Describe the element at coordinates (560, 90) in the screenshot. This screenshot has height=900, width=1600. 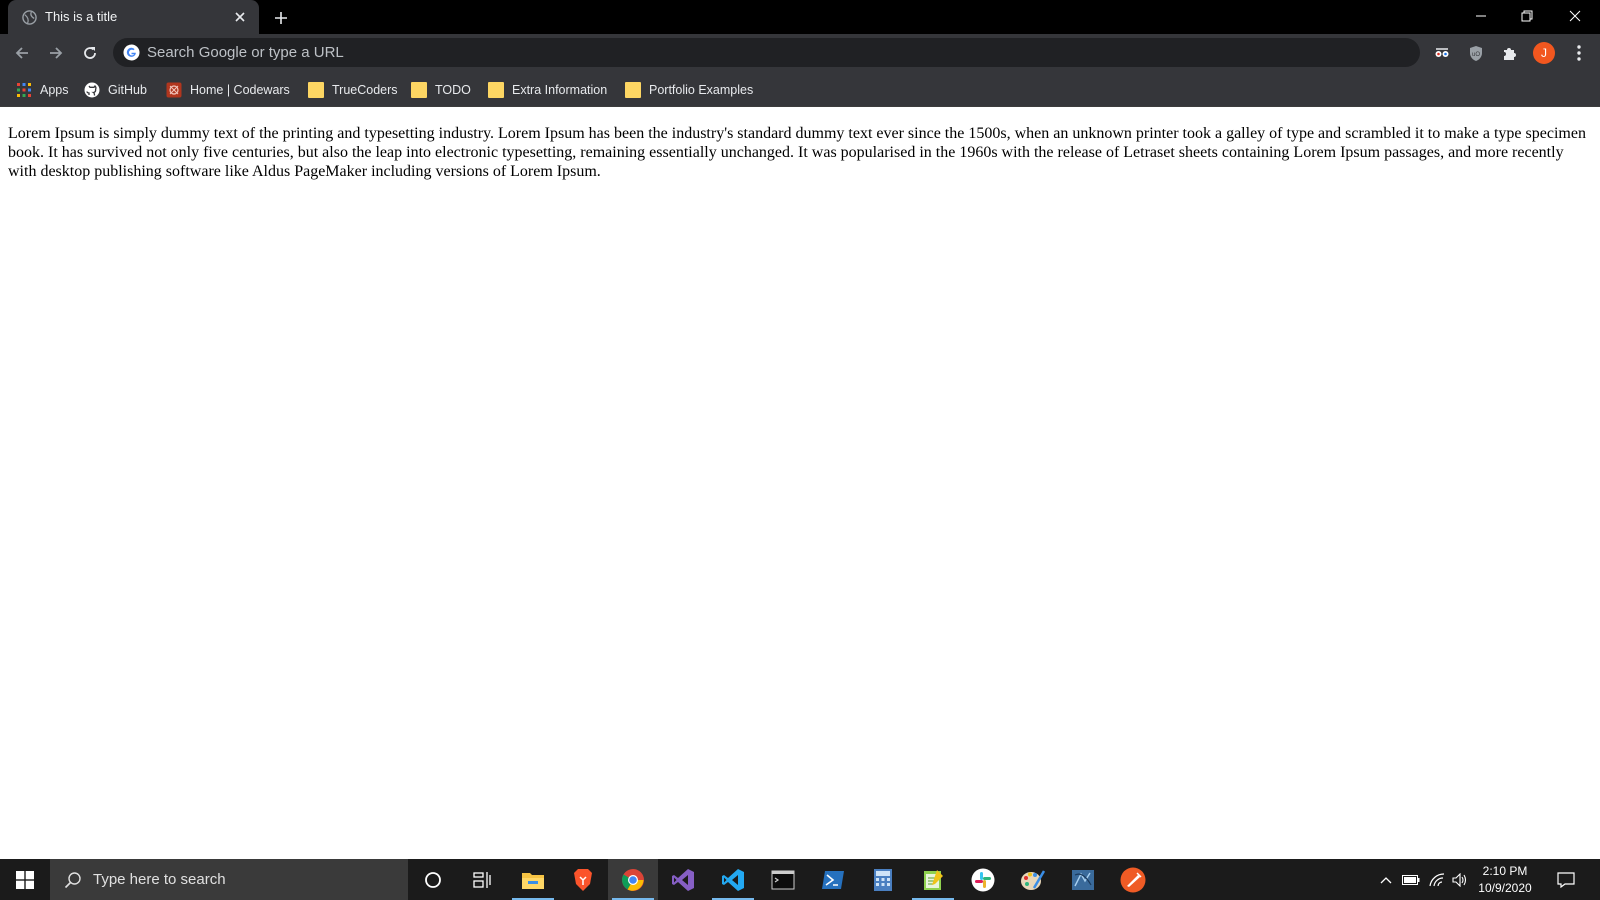
I see `bookmark-label: Extra Information` at that location.